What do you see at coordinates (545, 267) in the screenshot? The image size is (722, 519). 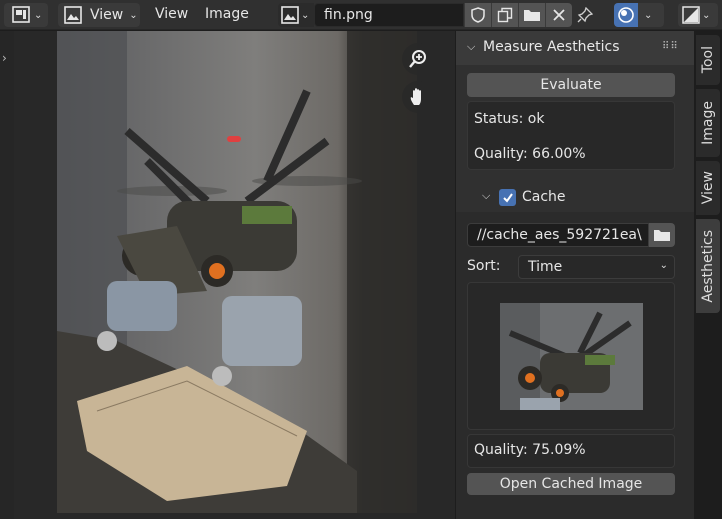 I see `sort-value: Time` at bounding box center [545, 267].